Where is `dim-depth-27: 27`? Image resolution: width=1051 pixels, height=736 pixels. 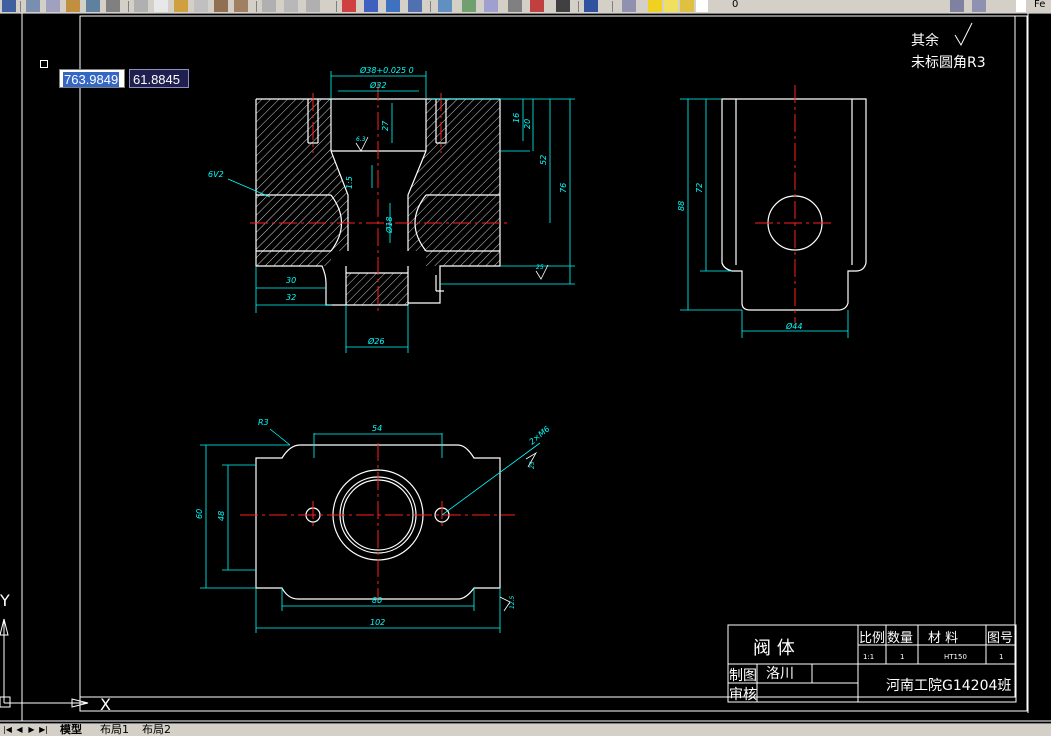
dim-depth-27: 27 is located at coordinates (385, 125).